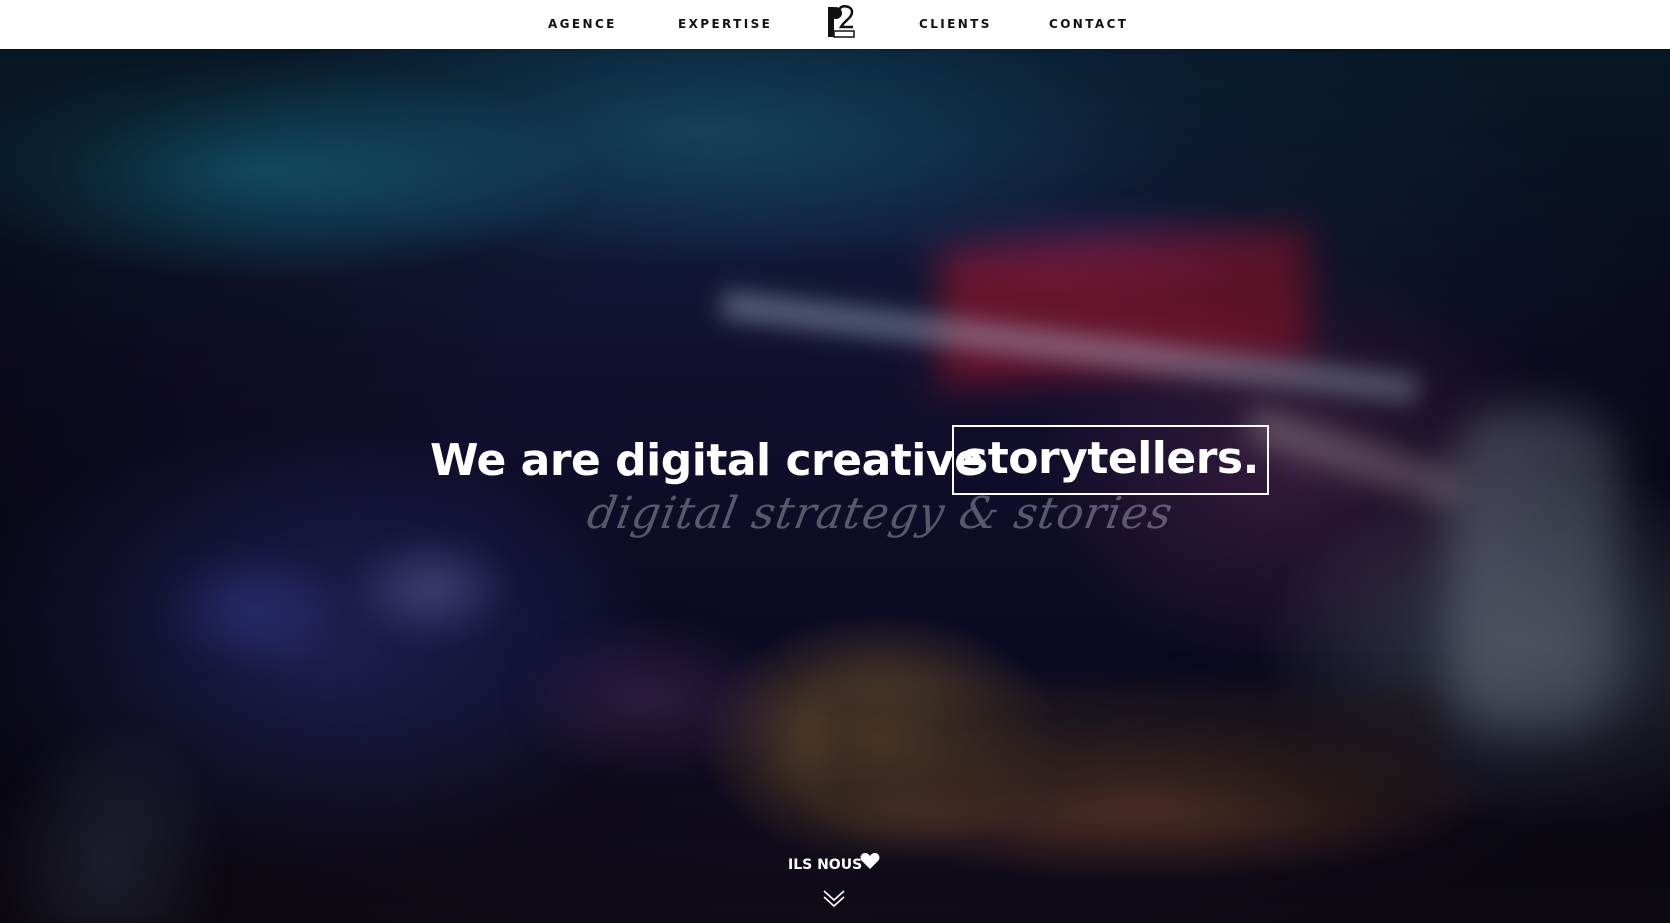  What do you see at coordinates (825, 865) in the screenshot?
I see `ils-nous-label: ILS NOUS` at bounding box center [825, 865].